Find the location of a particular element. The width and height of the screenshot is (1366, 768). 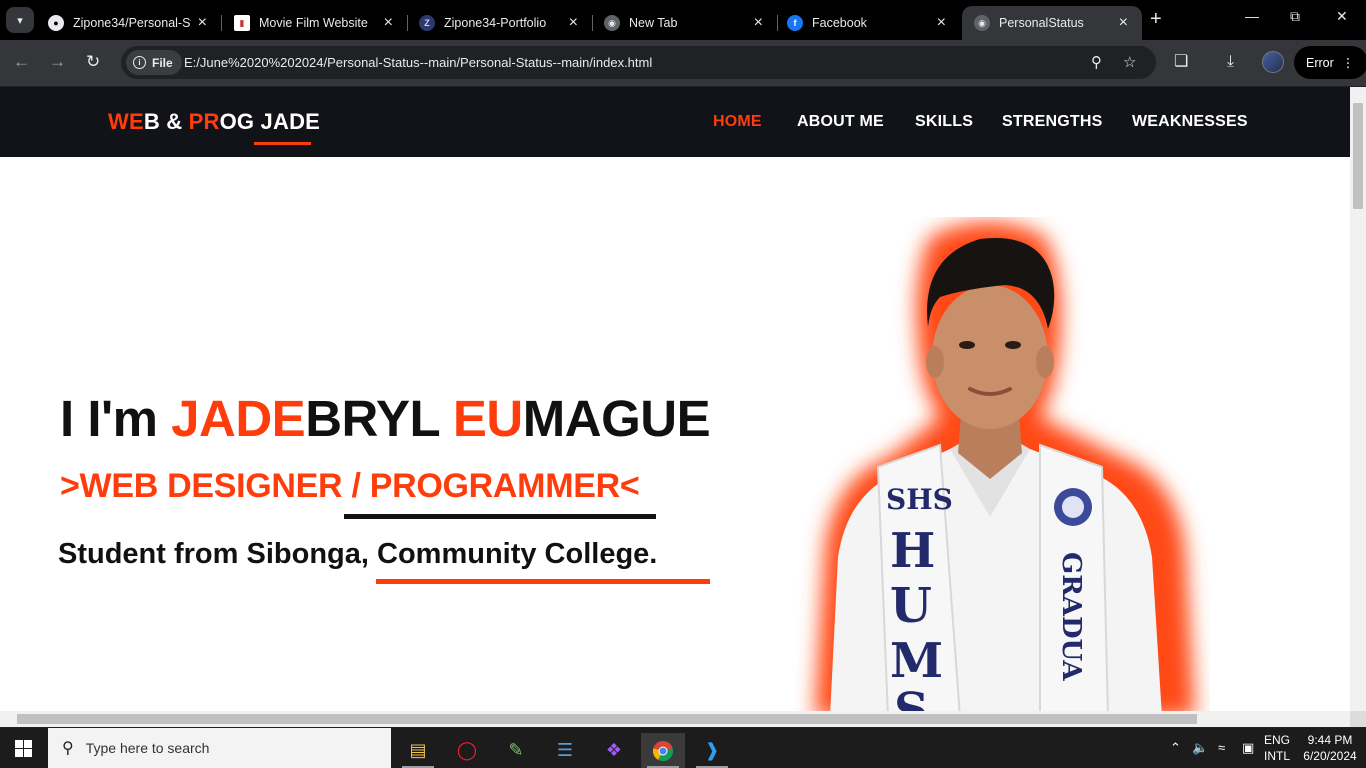

tab-search-button: ▾ is located at coordinates (20, 20).